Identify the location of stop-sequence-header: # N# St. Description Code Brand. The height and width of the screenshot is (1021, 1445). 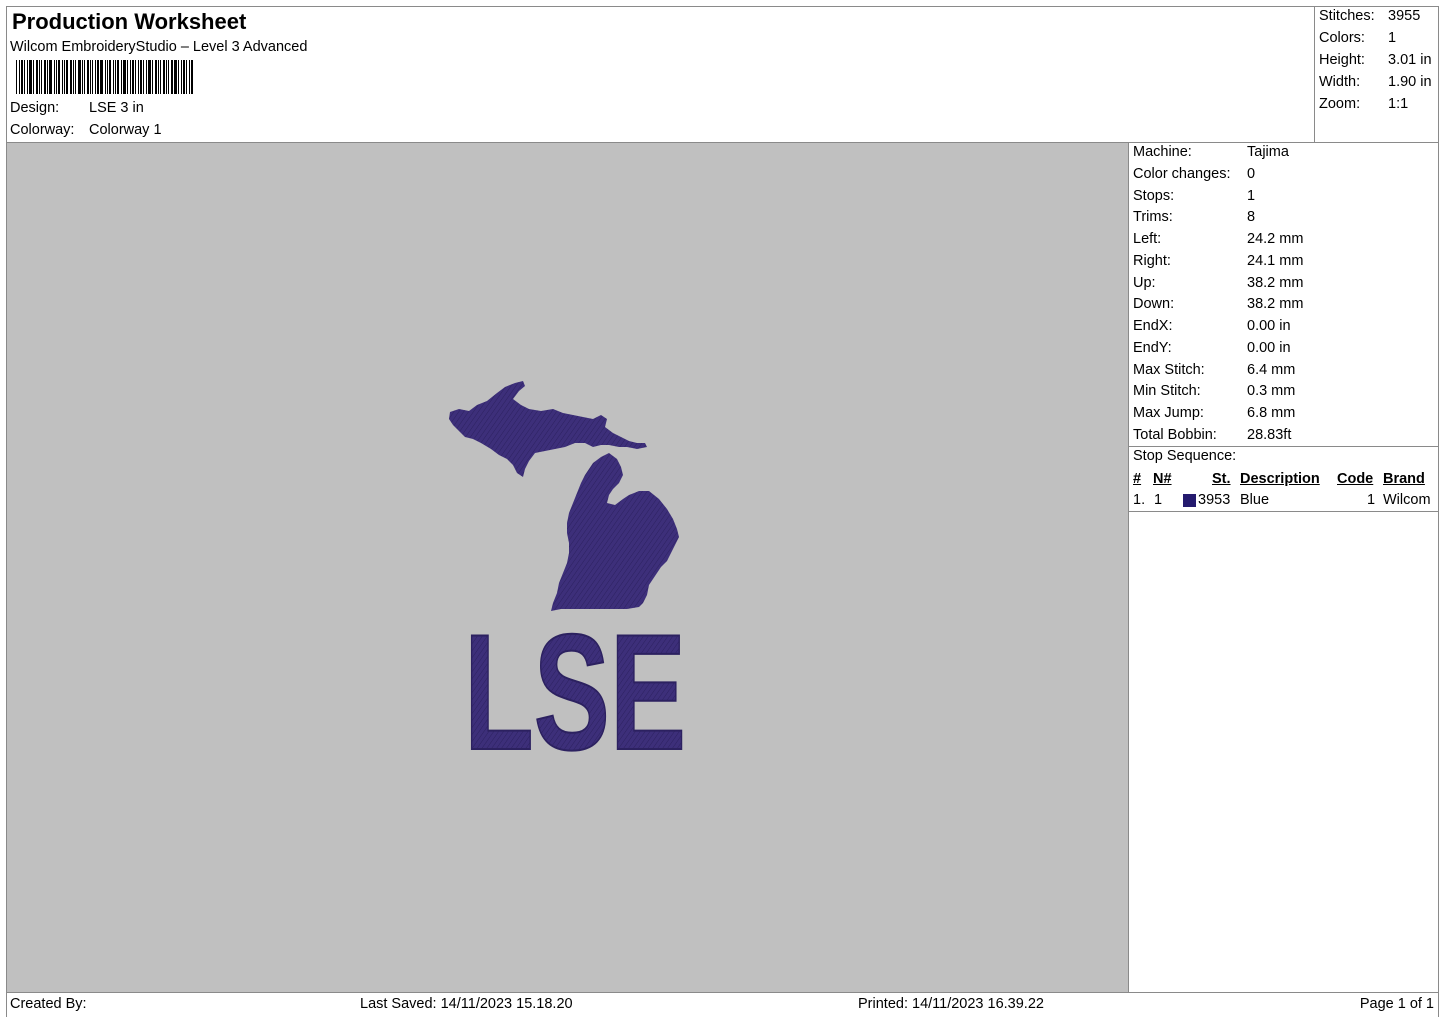
(1284, 480).